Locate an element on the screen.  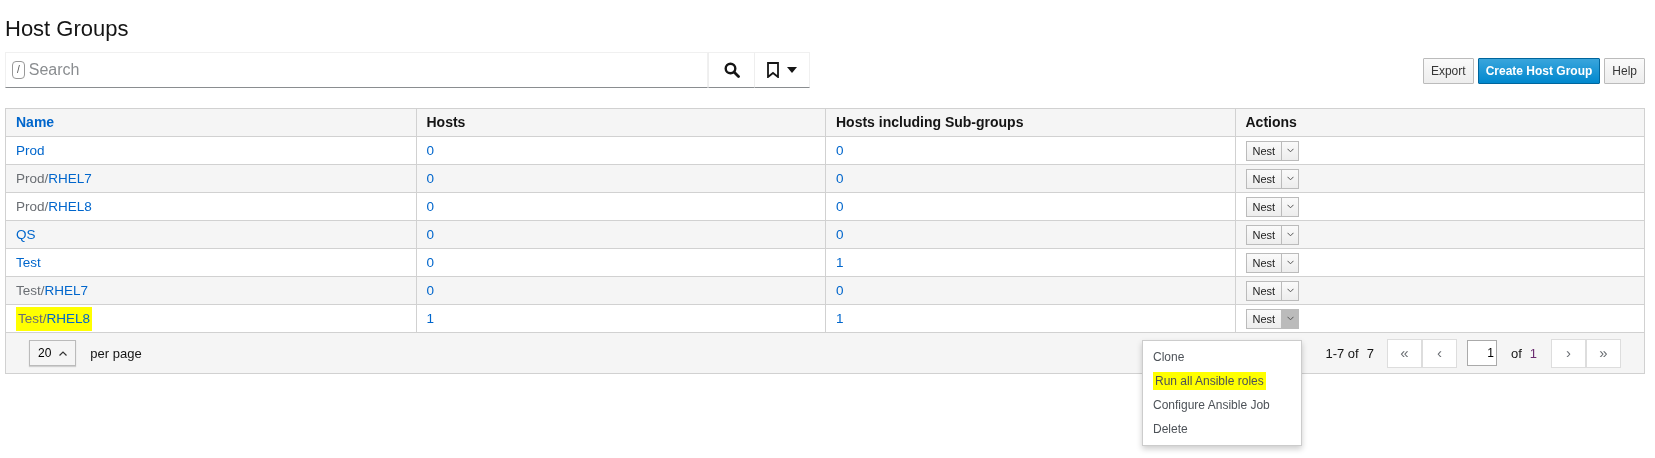
group-link: Test is located at coordinates (28, 262).